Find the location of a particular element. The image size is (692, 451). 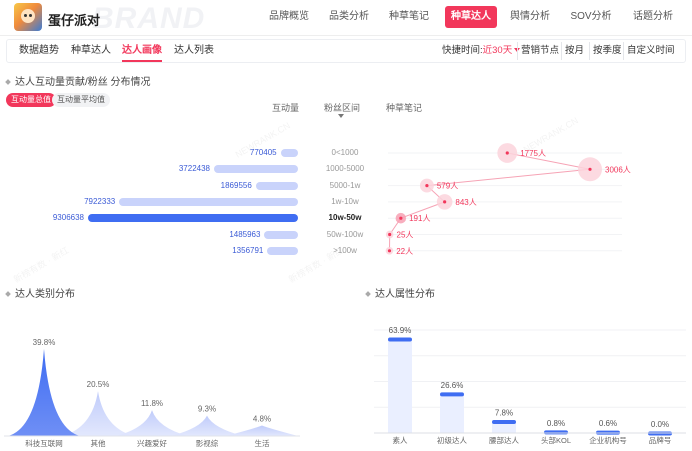

attribute-axis-label: 腰部达人 is located at coordinates (504, 440).